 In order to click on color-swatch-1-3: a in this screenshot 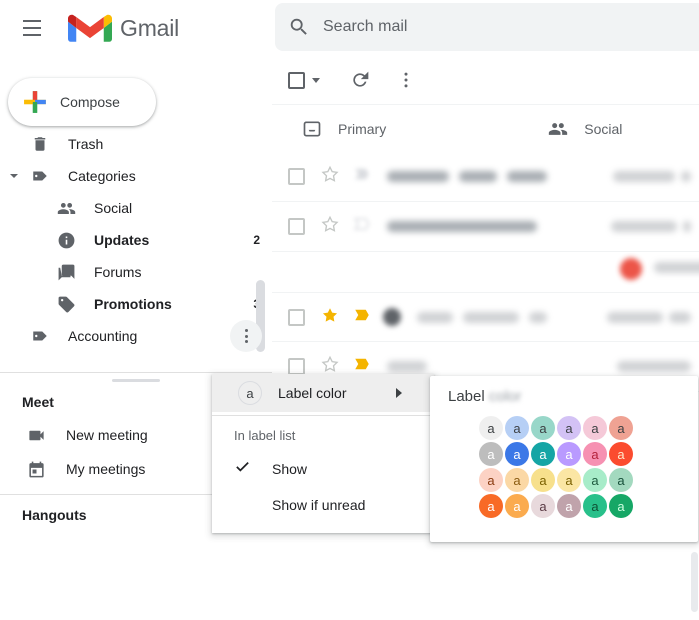, I will do `click(569, 454)`.